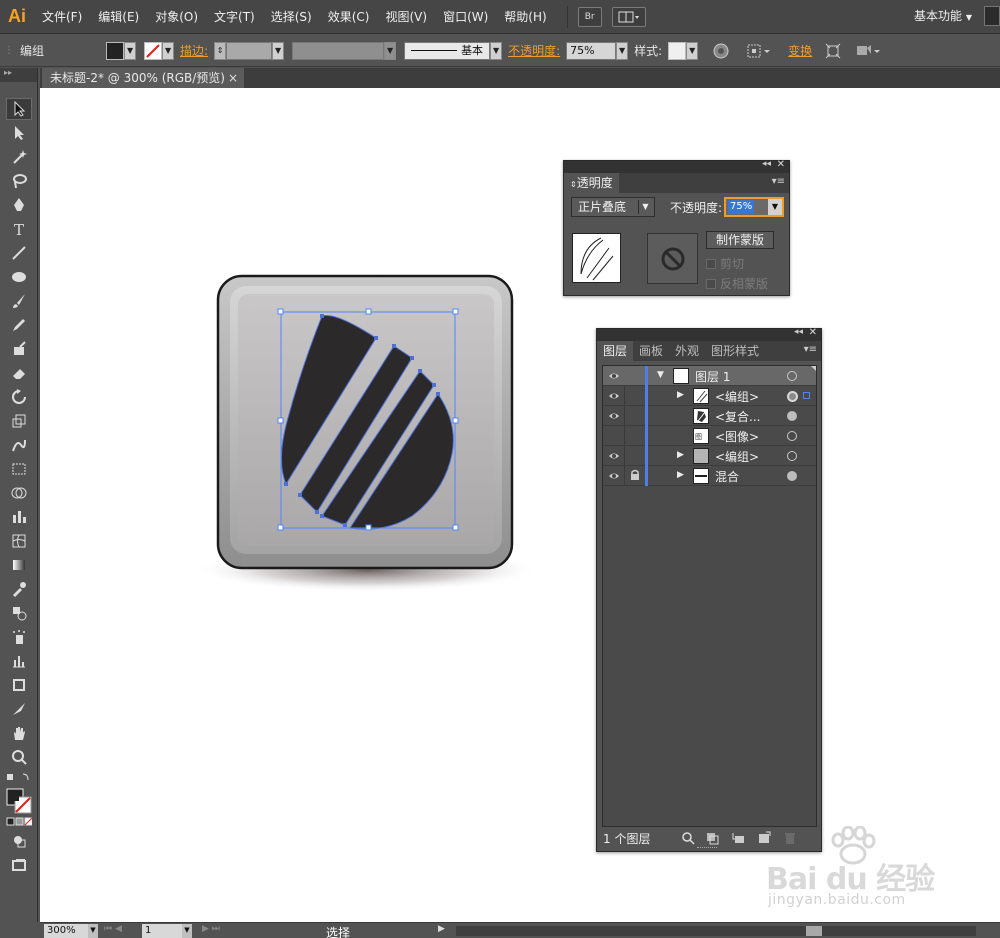 The width and height of the screenshot is (1000, 938). What do you see at coordinates (615, 351) in the screenshot?
I see `tab-layers: 图层` at bounding box center [615, 351].